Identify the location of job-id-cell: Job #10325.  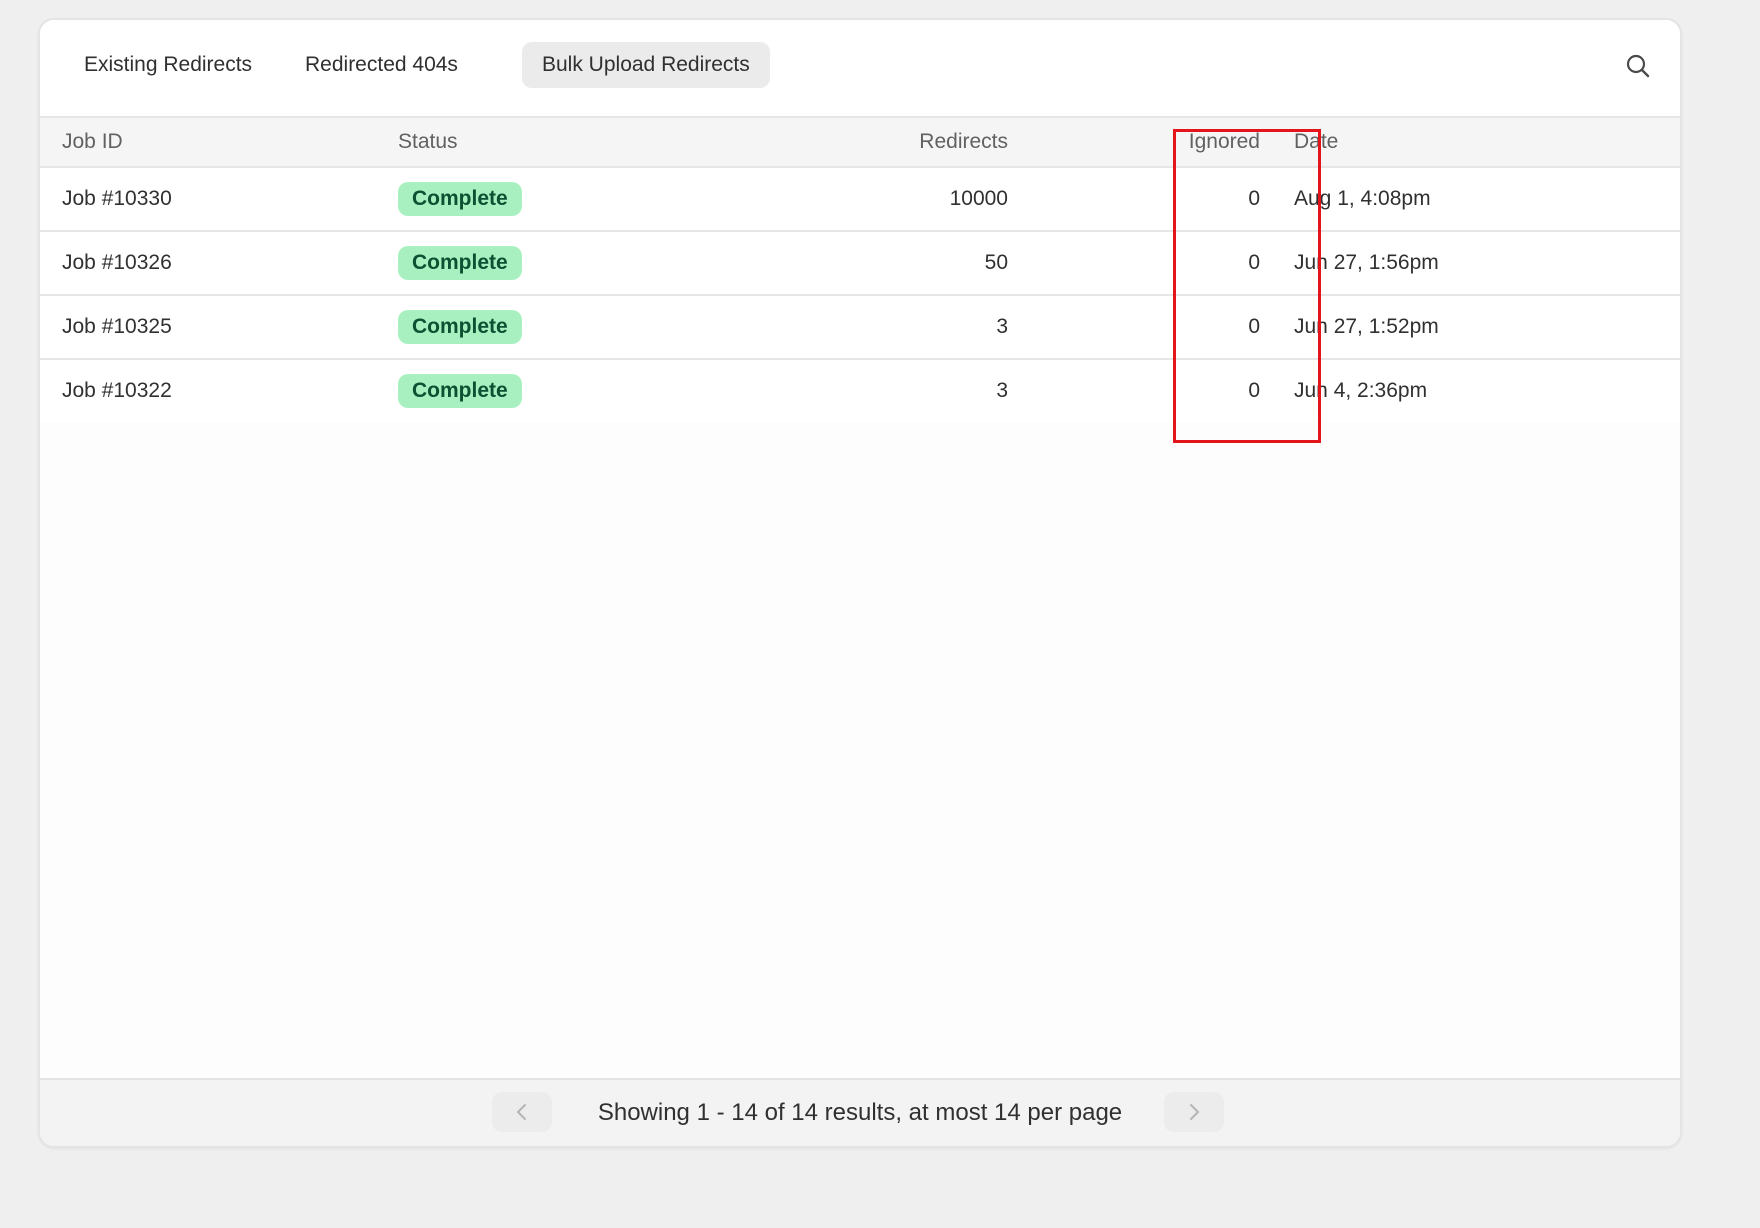
(117, 326).